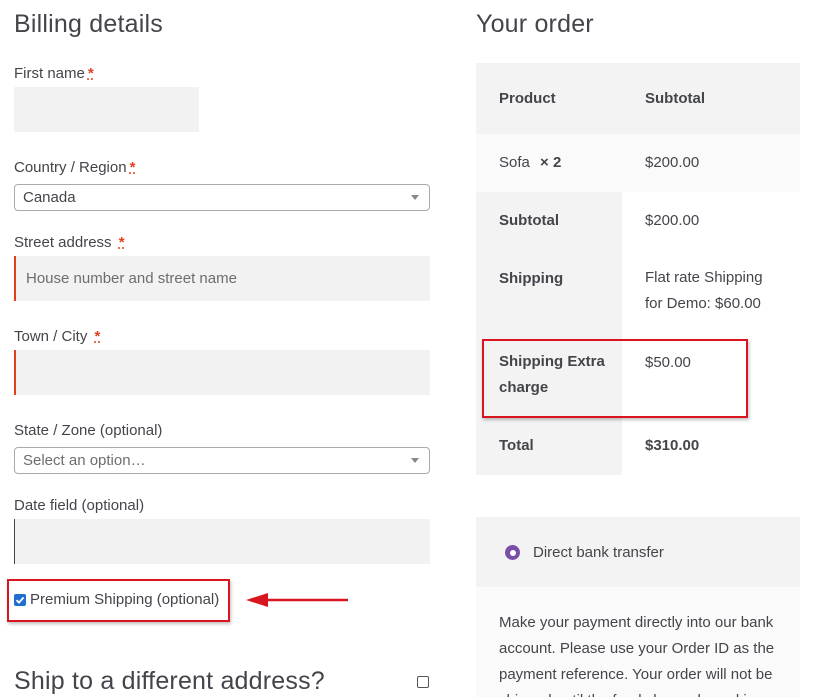 This screenshot has height=697, width=824. What do you see at coordinates (531, 278) in the screenshot?
I see `shipping-label: Shipping` at bounding box center [531, 278].